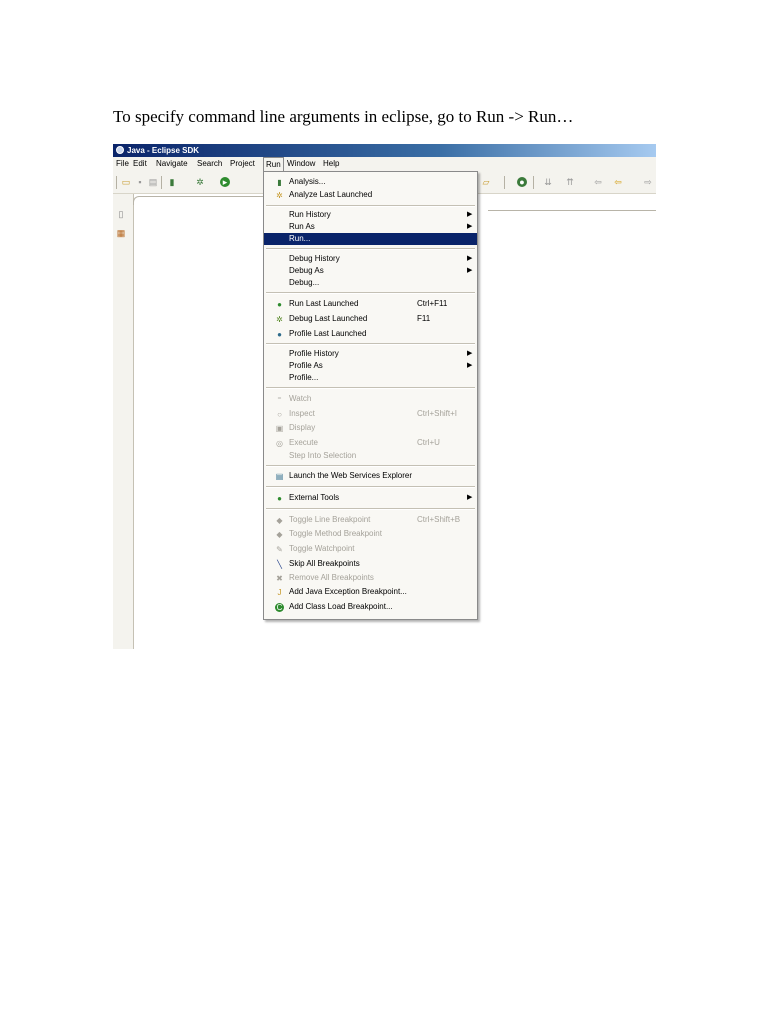 The height and width of the screenshot is (1024, 768). Describe the element at coordinates (370, 534) in the screenshot. I see `menu-item-toggle-method-breakpoint: ◆ Toggle Method Breakpoint` at that location.